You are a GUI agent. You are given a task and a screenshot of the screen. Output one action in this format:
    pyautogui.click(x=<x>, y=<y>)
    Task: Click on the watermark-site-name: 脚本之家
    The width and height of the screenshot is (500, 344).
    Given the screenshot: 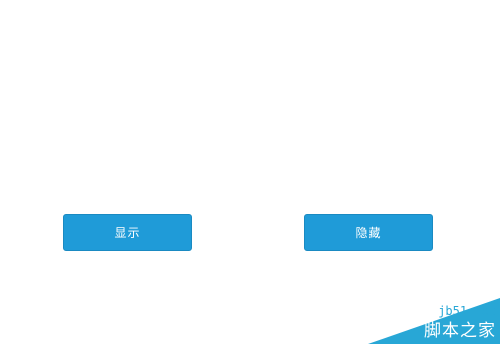 What is the action you would take?
    pyautogui.click(x=460, y=331)
    